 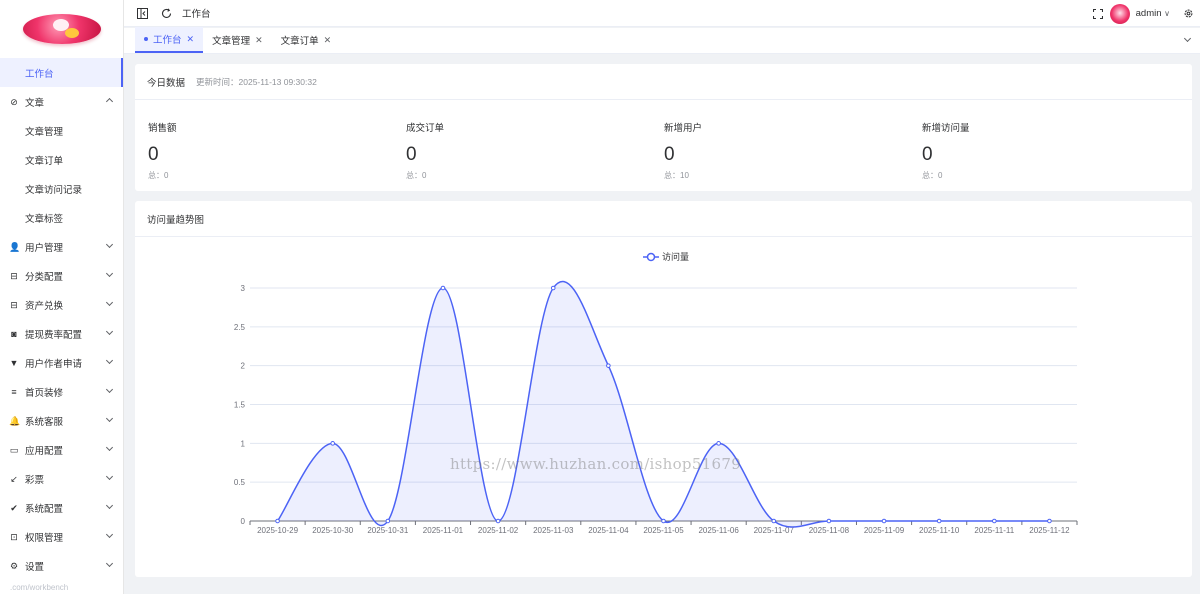 What do you see at coordinates (61, 29) in the screenshot?
I see `app-logo` at bounding box center [61, 29].